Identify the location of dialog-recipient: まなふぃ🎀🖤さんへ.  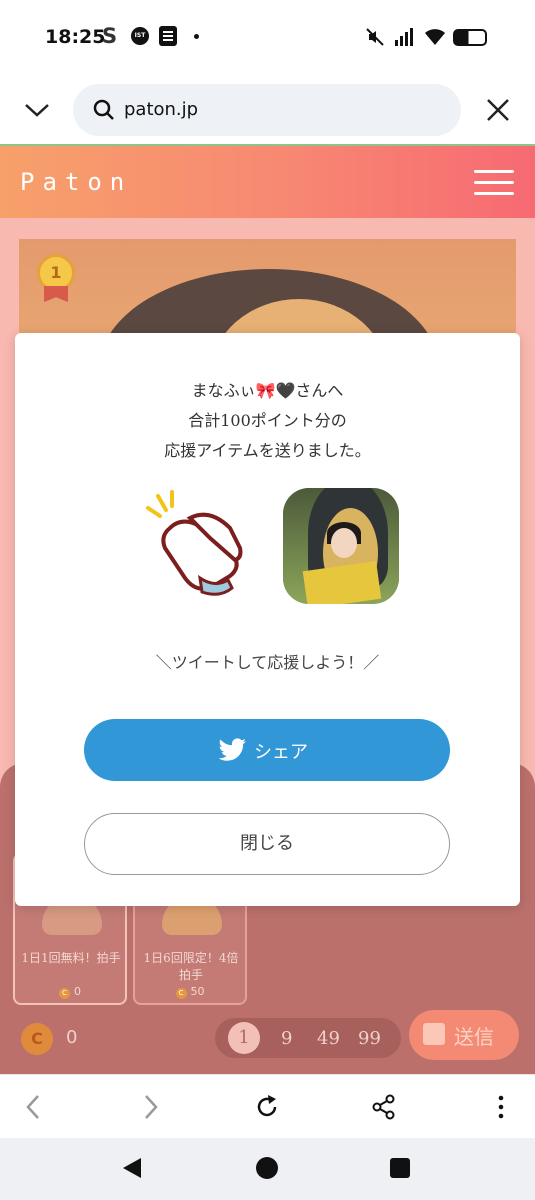
(267, 390).